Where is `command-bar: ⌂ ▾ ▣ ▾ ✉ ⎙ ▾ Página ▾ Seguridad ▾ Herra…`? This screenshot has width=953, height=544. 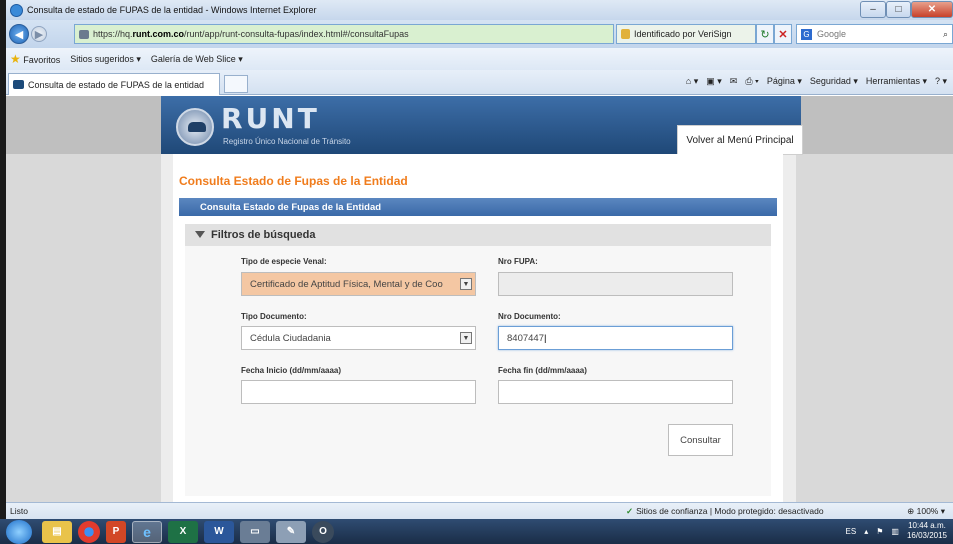
command-bar: ⌂ ▾ ▣ ▾ ✉ ⎙ ▾ Página ▾ Seguridad ▾ Herra… is located at coordinates (816, 81).